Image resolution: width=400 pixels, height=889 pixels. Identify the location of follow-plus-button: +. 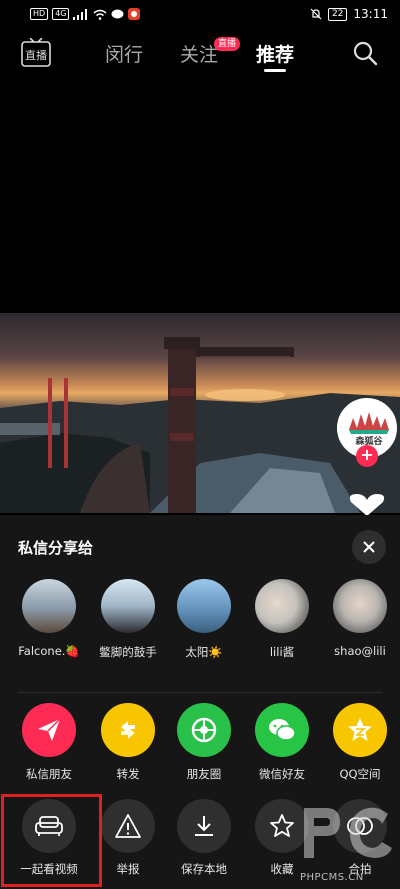
(367, 456).